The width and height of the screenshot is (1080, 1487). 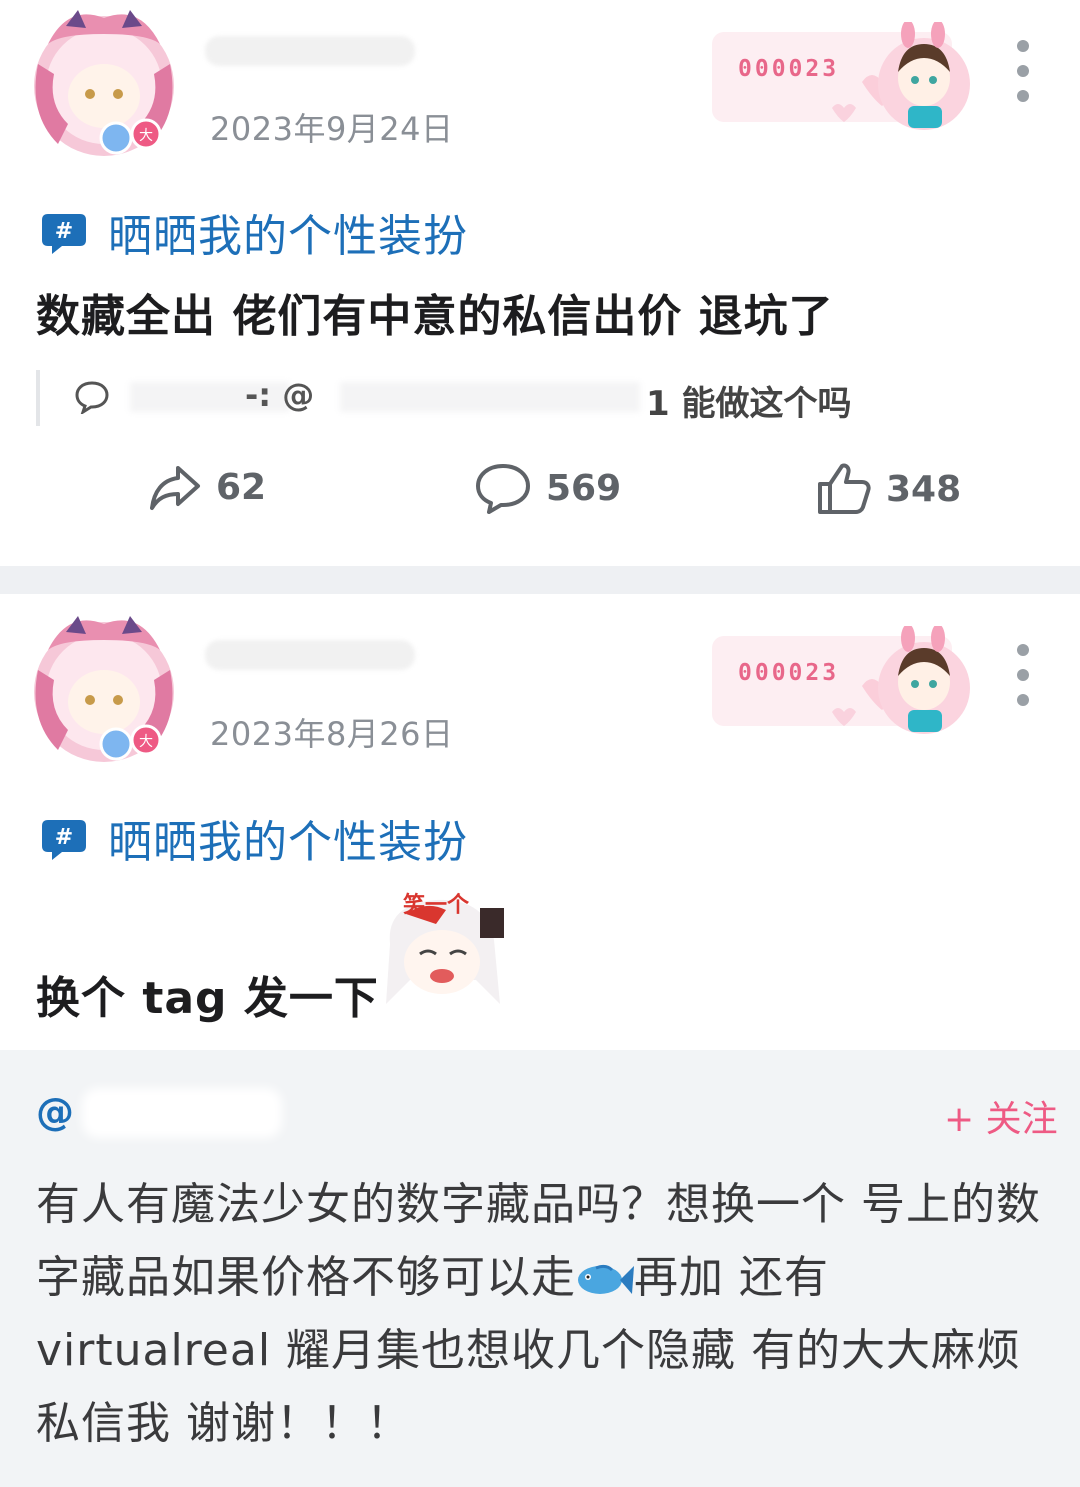 I want to click on action-bar: 62 569 348, so click(x=540, y=497).